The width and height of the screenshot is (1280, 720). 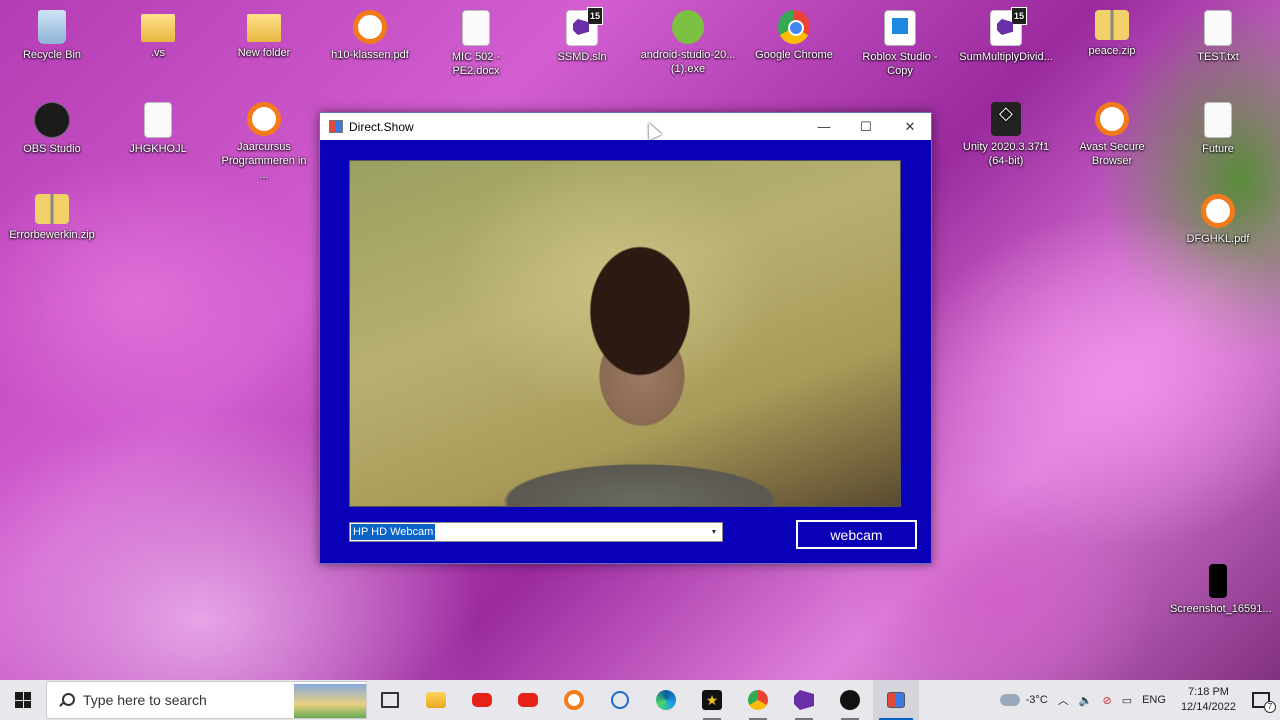 I want to click on taskbar-search: Type here to search, so click(x=206, y=700).